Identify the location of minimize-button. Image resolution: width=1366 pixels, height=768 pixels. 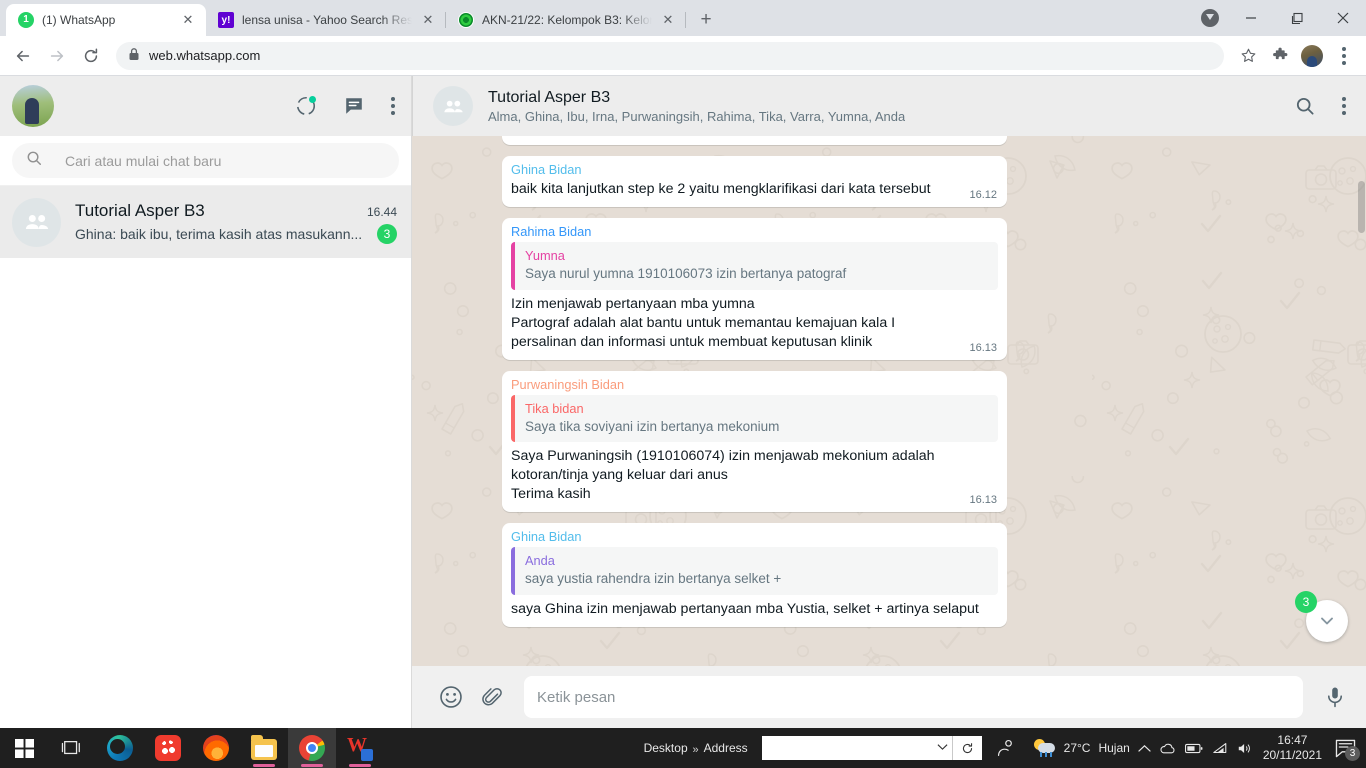
(1251, 18).